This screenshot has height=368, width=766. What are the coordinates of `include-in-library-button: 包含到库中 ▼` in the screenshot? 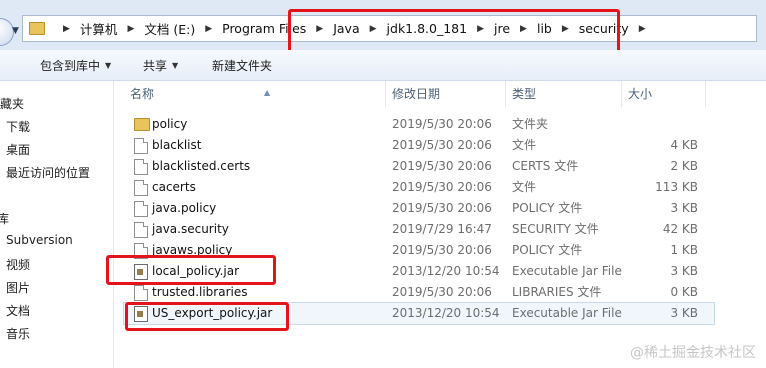 It's located at (75, 65).